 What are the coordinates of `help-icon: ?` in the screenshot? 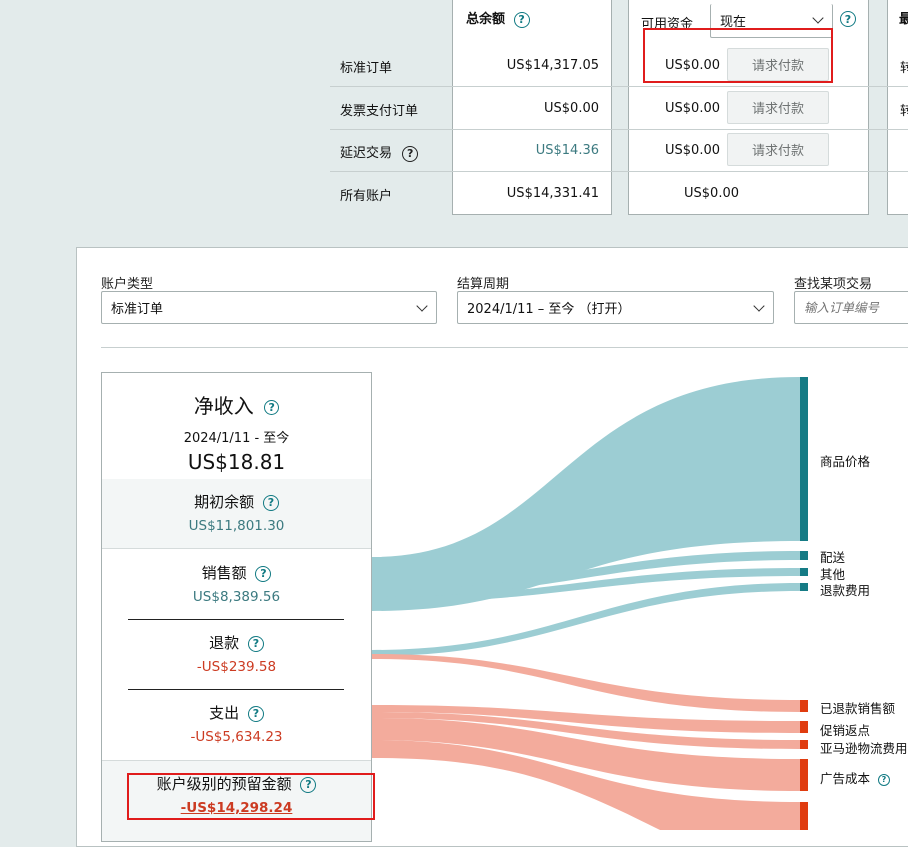 It's located at (884, 779).